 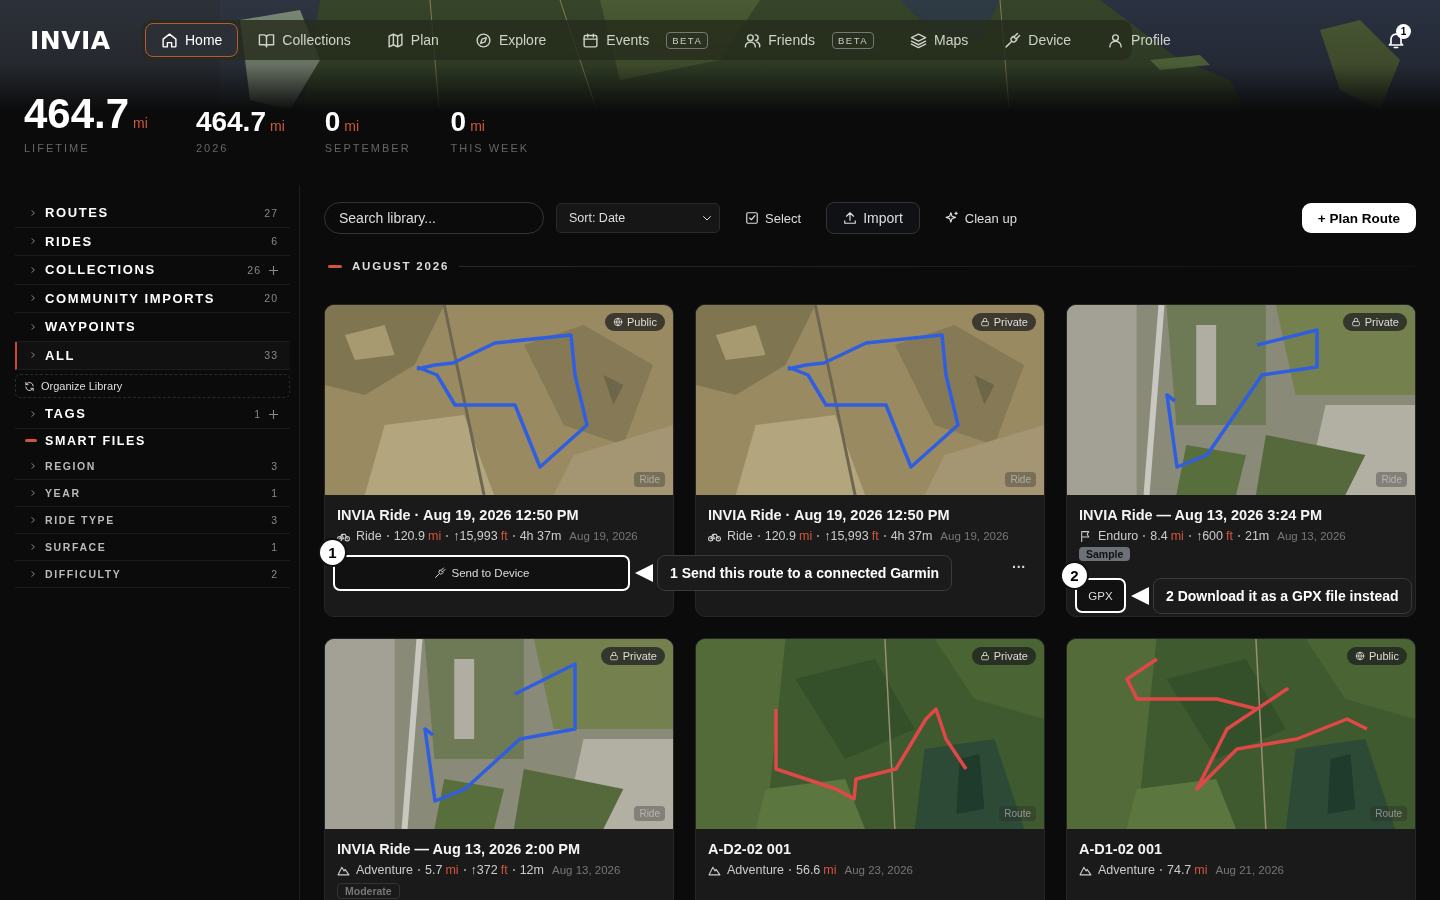 I want to click on callout-tooltip: 2 Download it as a GPX file instead, so click(x=1282, y=595).